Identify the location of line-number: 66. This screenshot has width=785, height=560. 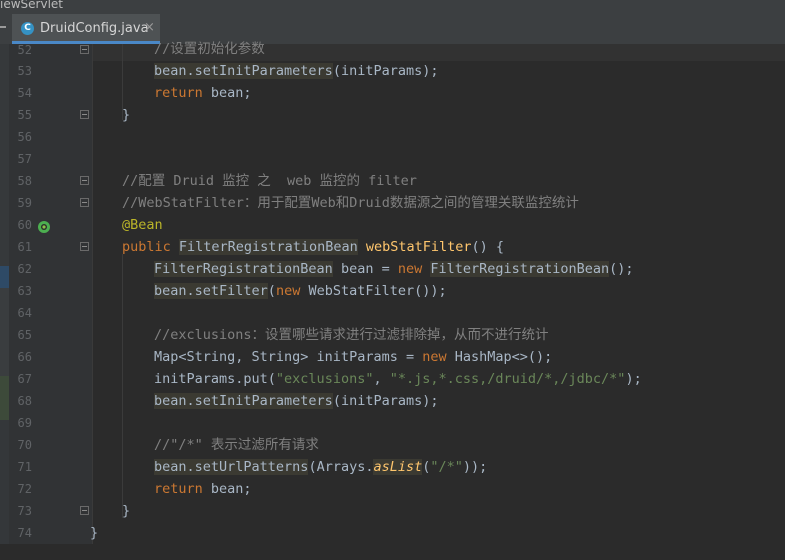
(24, 357).